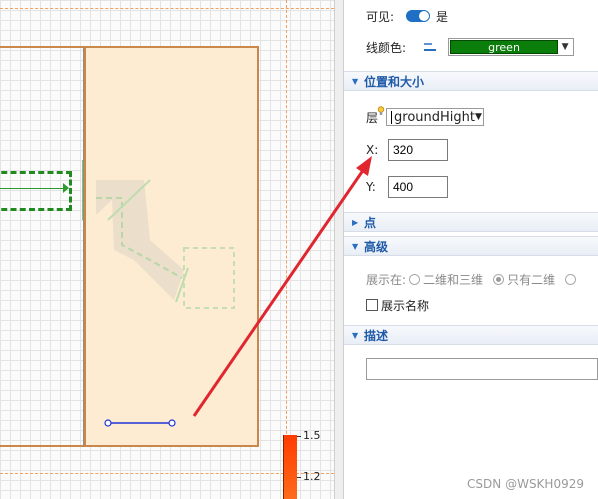  Describe the element at coordinates (290, 467) in the screenshot. I see `color-scale-bar` at that location.